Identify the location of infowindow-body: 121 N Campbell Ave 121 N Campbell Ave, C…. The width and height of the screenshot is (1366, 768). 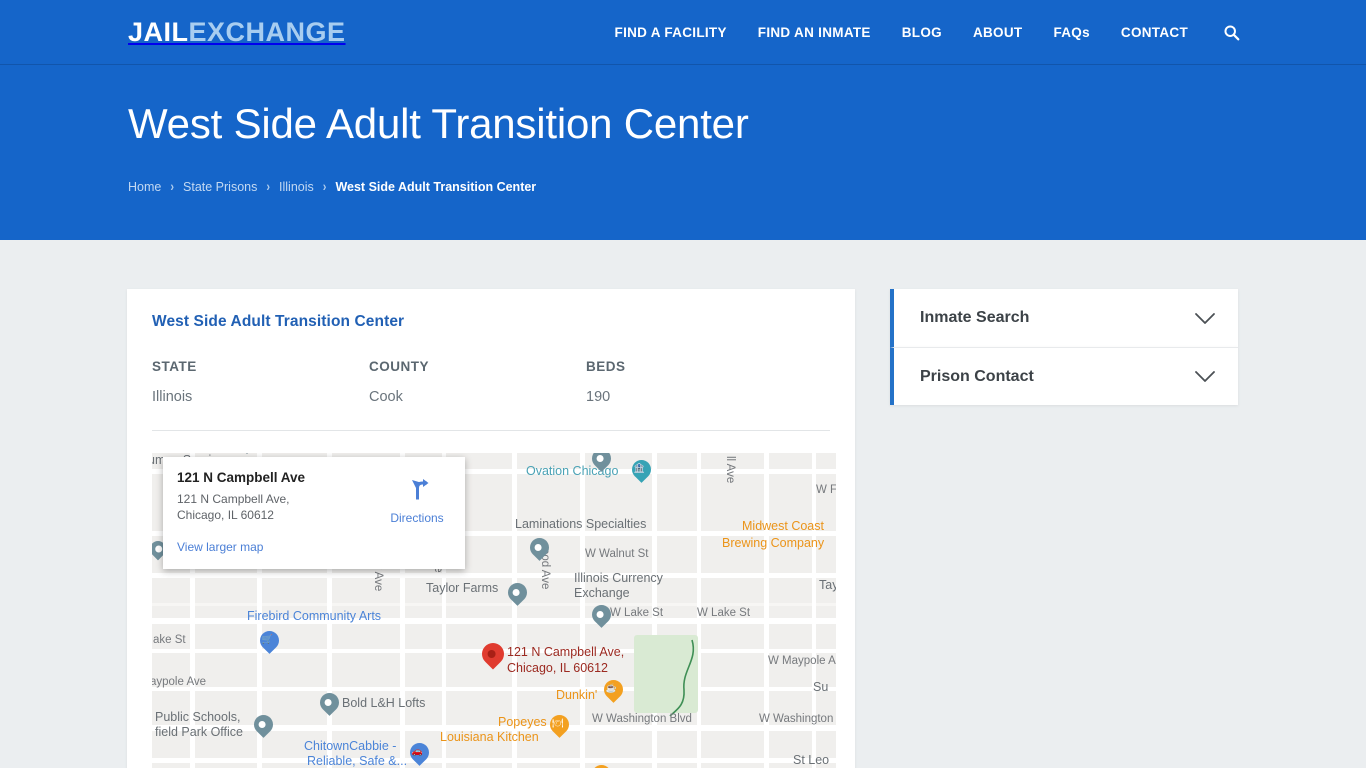
(280, 513).